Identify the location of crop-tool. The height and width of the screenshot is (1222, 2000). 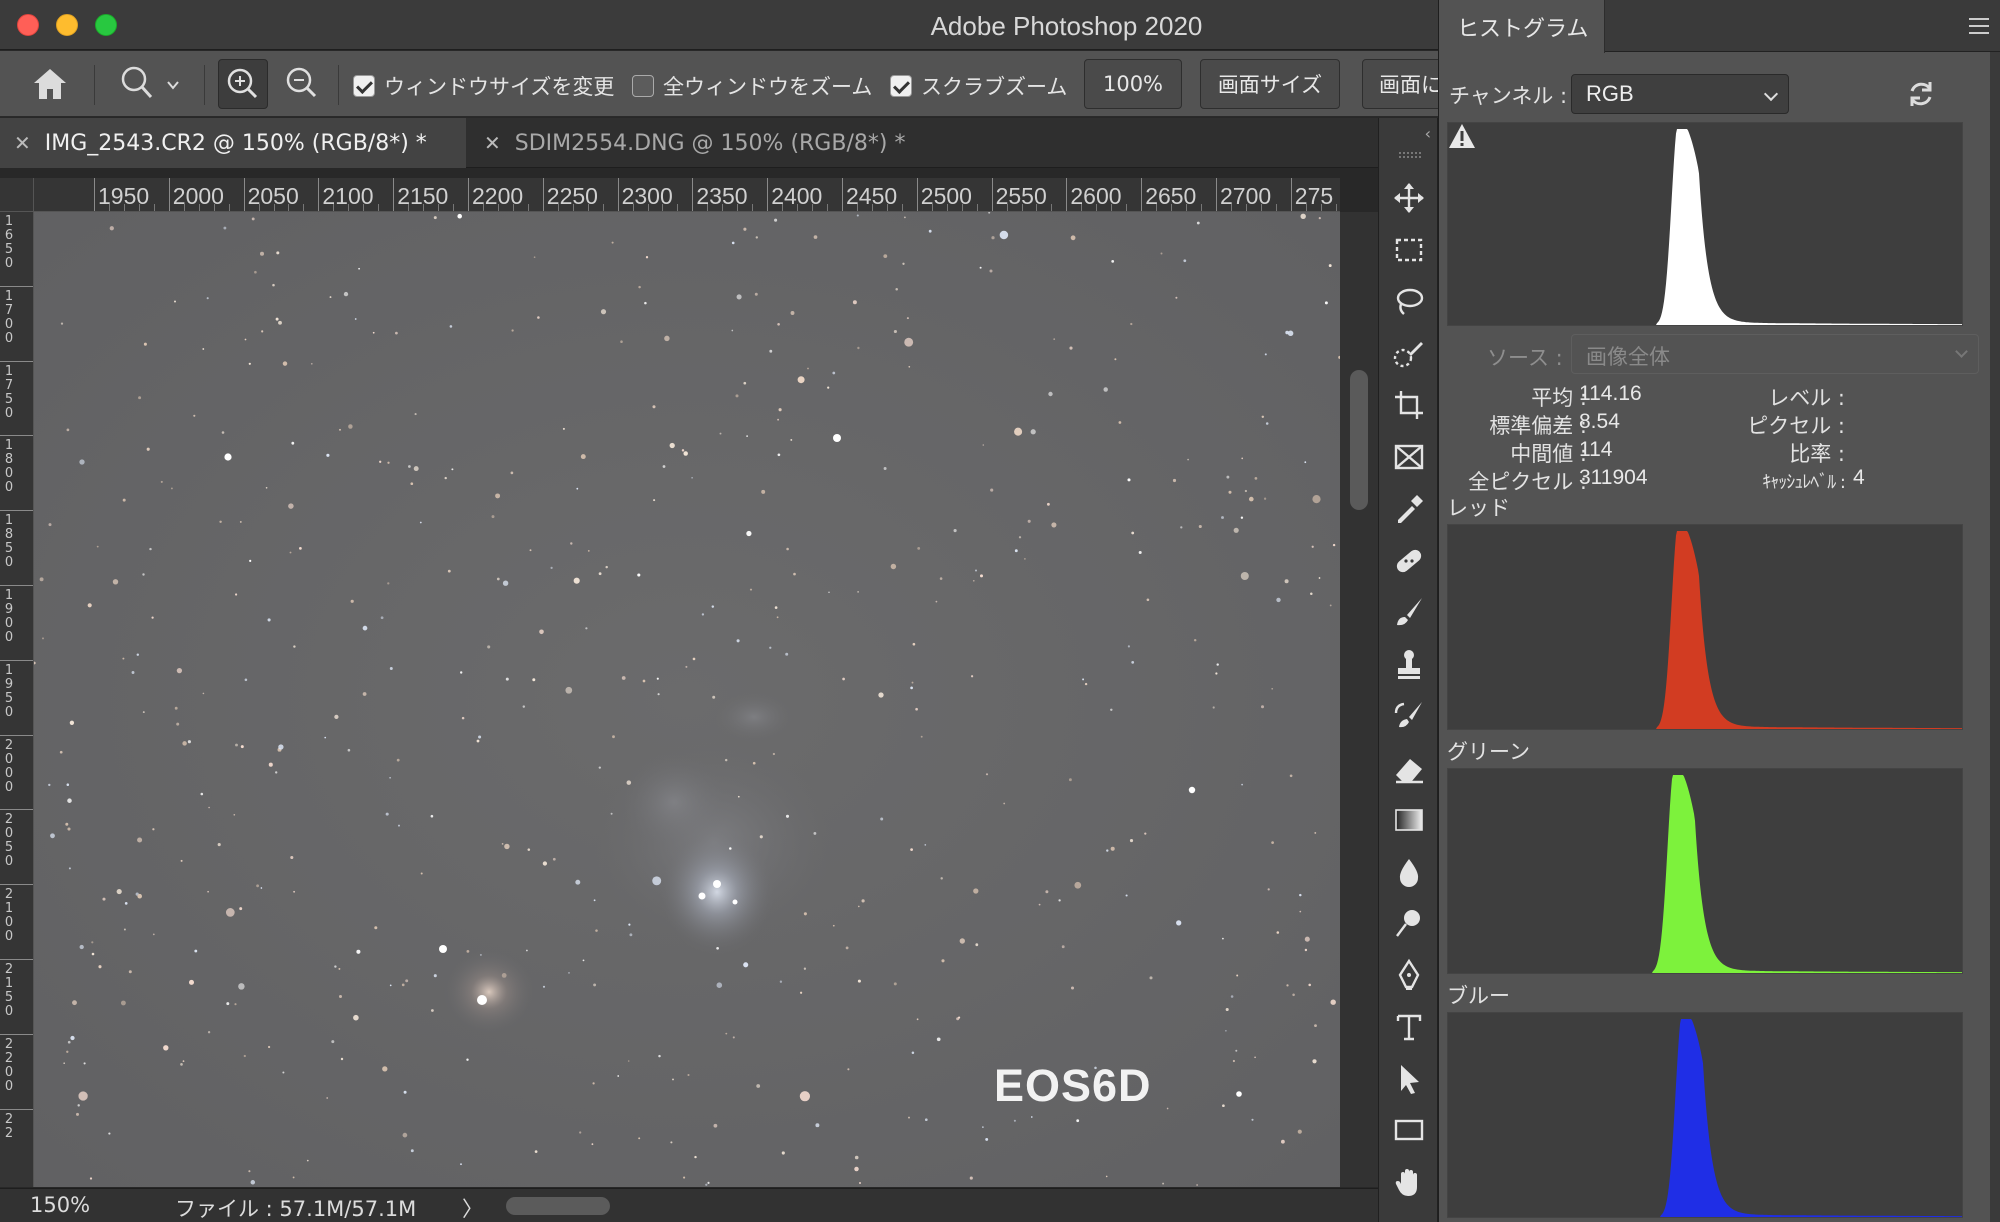
(1409, 405).